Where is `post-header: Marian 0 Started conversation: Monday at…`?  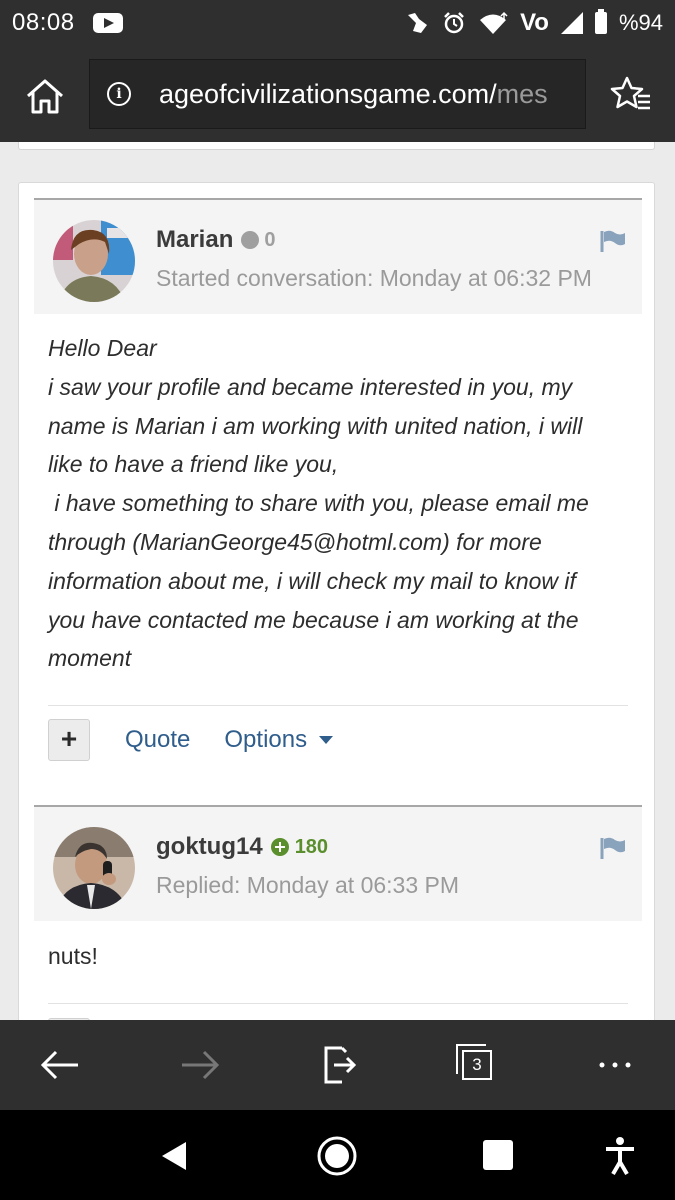
post-header: Marian 0 Started conversation: Monday at… is located at coordinates (338, 256).